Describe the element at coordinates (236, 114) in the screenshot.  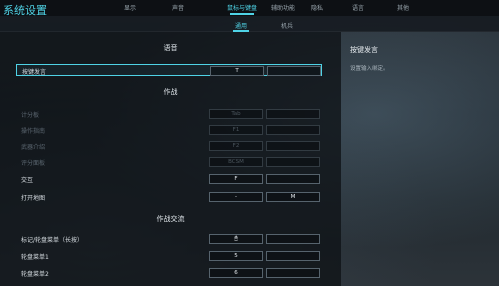
I see `primary-key-button: Tab` at that location.